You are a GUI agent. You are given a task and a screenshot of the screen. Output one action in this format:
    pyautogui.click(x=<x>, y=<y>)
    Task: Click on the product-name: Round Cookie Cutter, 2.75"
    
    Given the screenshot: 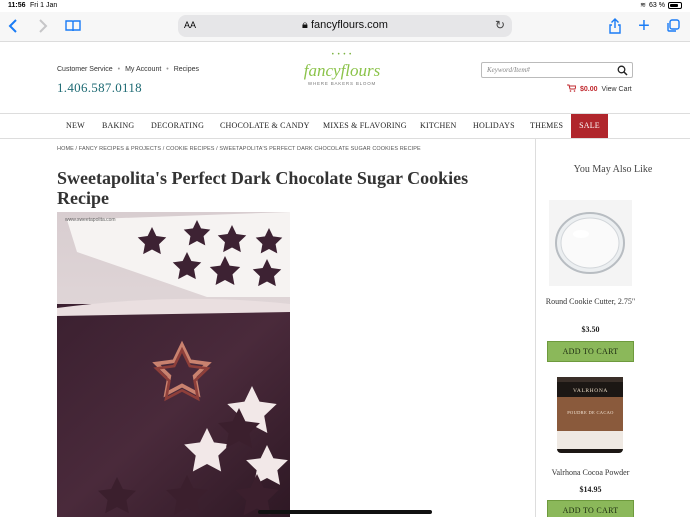 What is the action you would take?
    pyautogui.click(x=590, y=302)
    